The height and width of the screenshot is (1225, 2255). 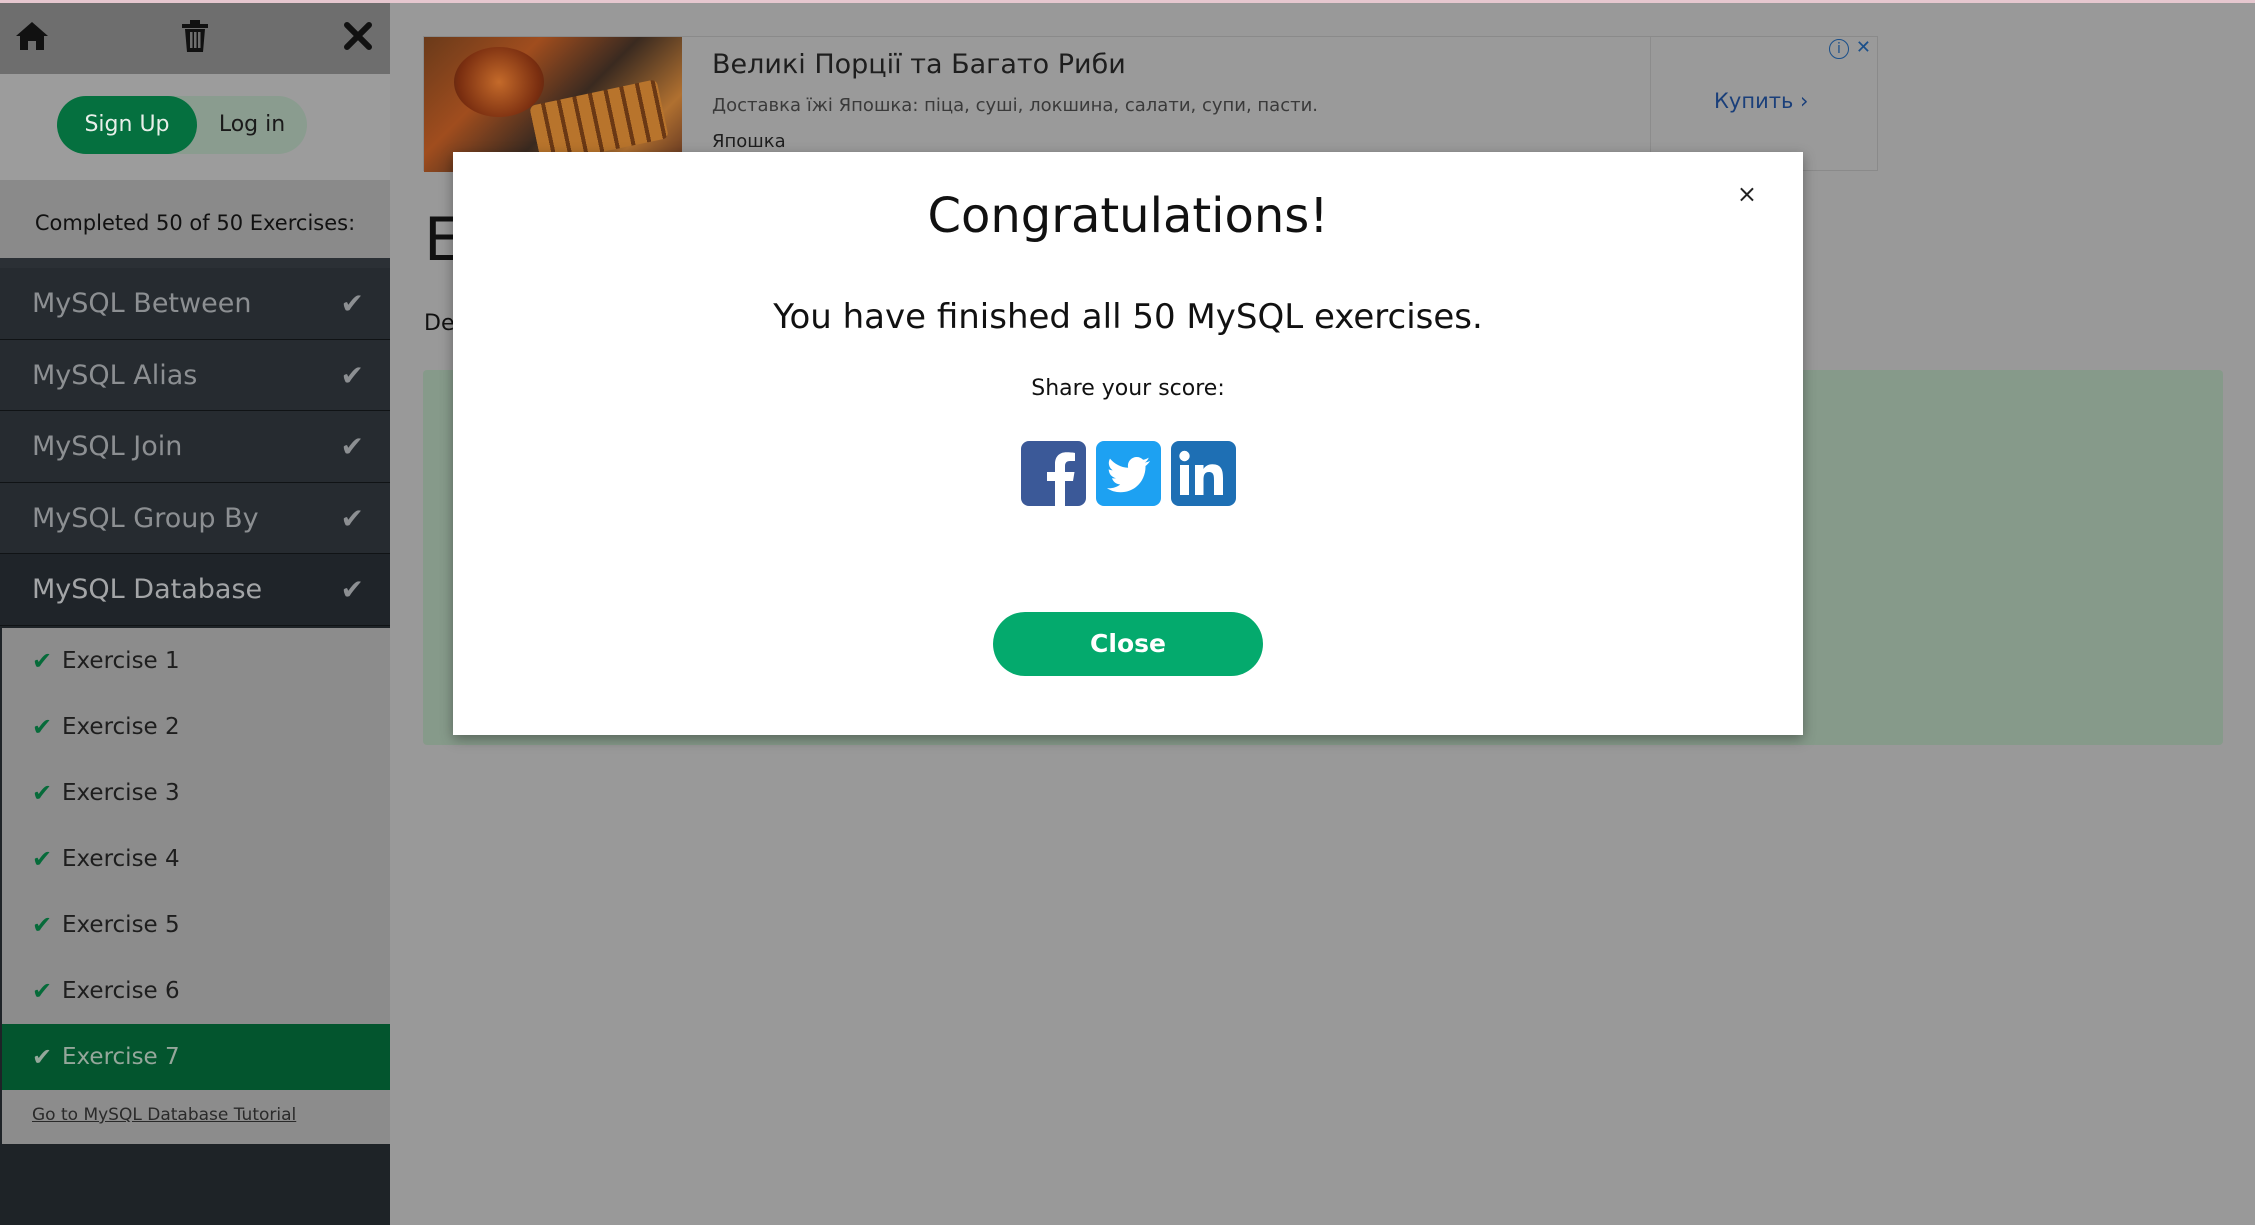 What do you see at coordinates (121, 991) in the screenshot?
I see `exercise-label: Exercise 6` at bounding box center [121, 991].